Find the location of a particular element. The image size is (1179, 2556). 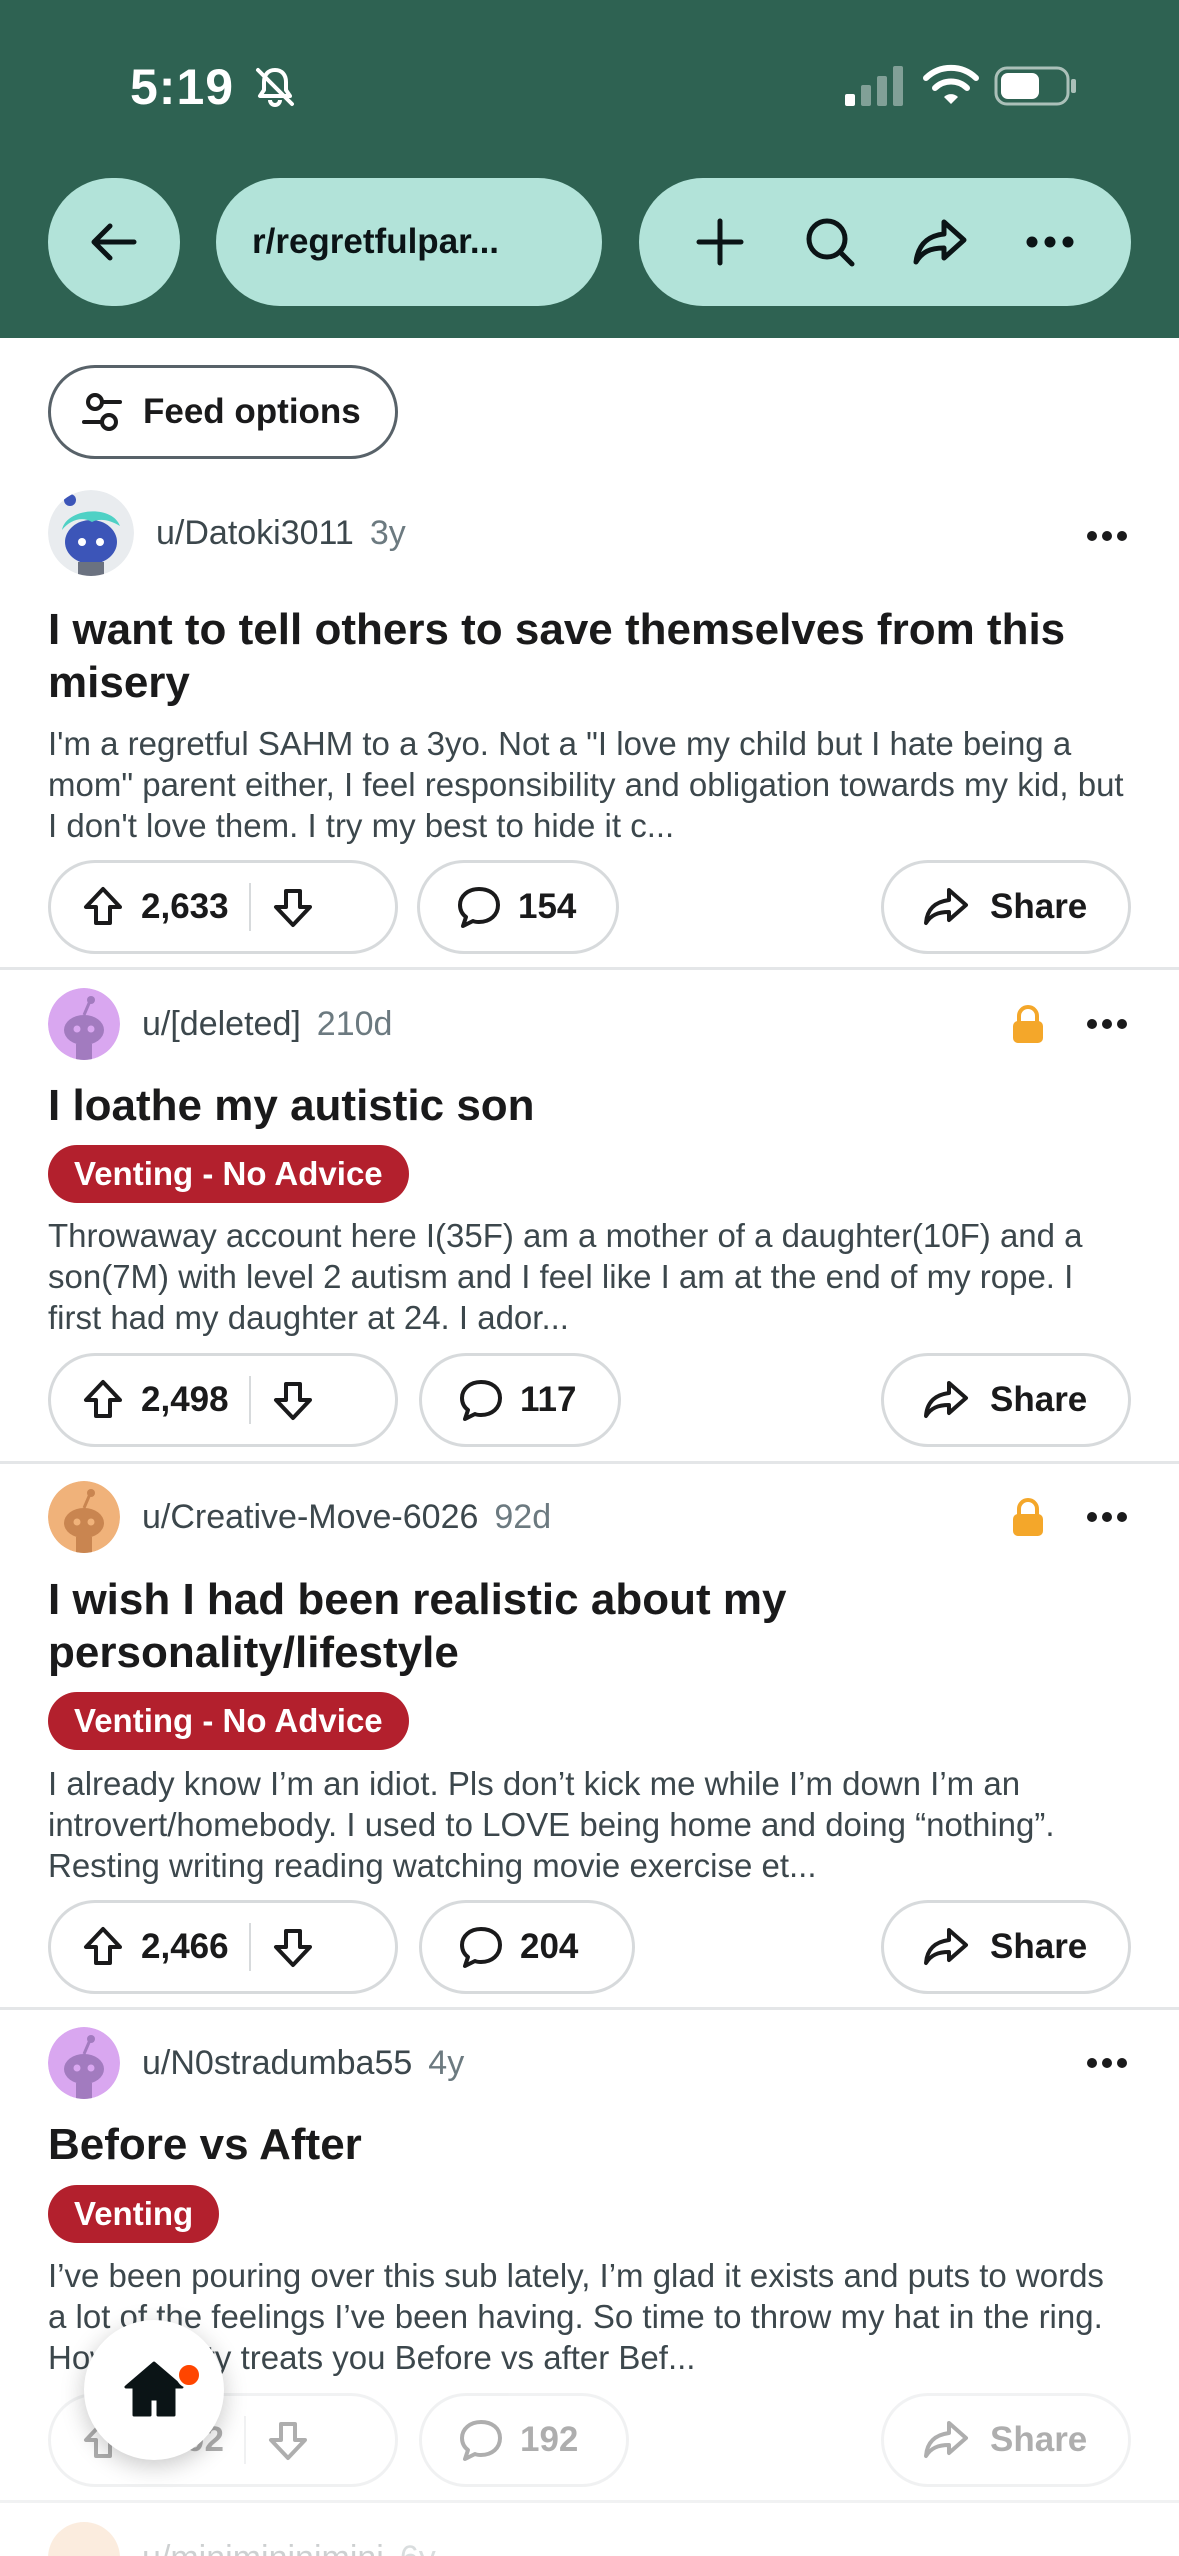

comments-button: 117 is located at coordinates (520, 1400).